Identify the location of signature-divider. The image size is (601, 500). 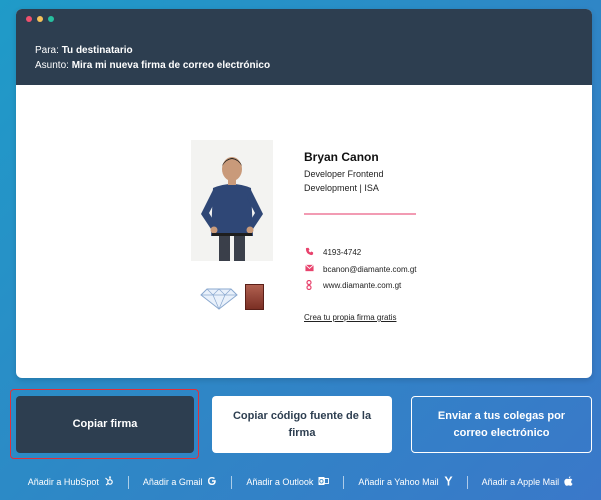
(360, 214).